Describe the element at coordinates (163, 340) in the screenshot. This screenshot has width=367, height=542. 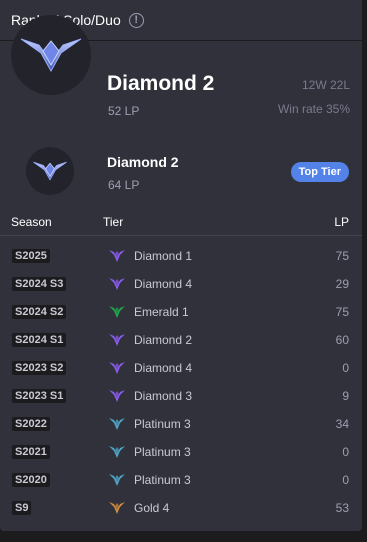
I see `tier-name: Diamond 2` at that location.